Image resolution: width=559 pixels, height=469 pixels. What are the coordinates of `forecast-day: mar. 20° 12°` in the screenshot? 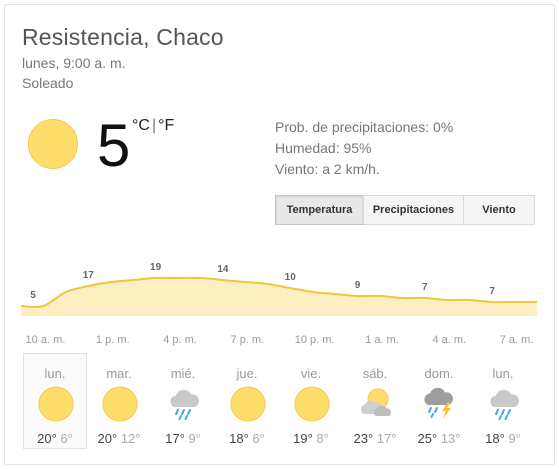 It's located at (119, 401).